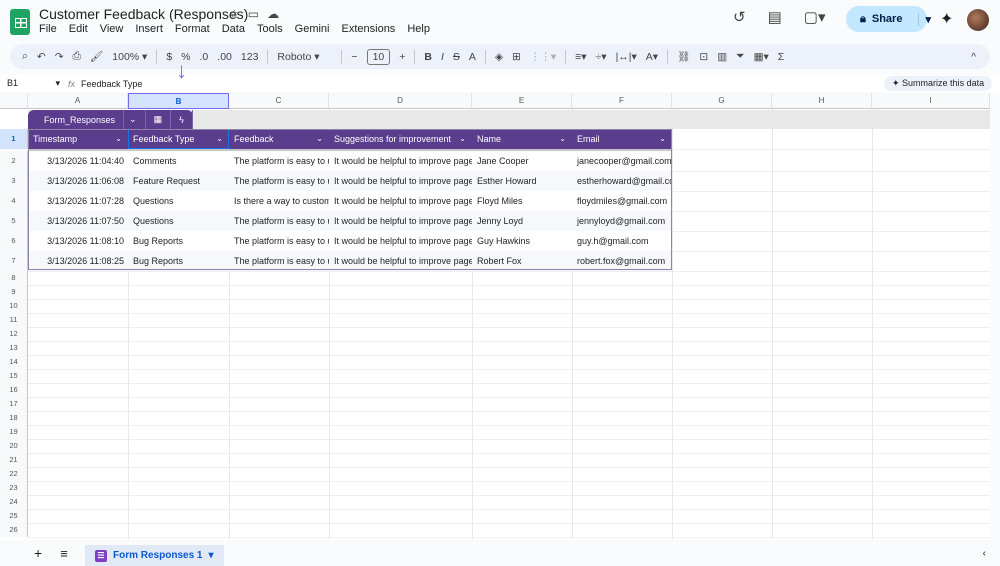 This screenshot has height=566, width=1000. Describe the element at coordinates (41, 57) in the screenshot. I see `undo-icon: ↶` at that location.